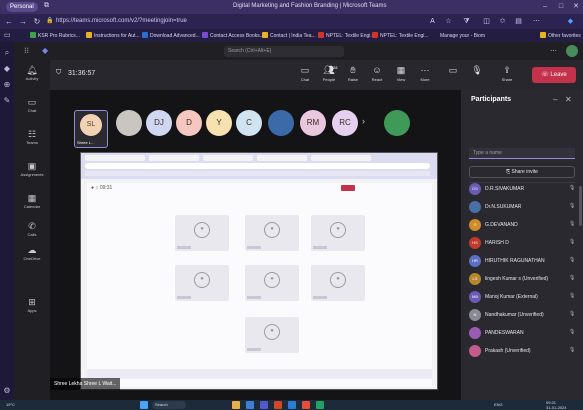  Describe the element at coordinates (425, 76) in the screenshot. I see `more-button: ⋯ More` at that location.